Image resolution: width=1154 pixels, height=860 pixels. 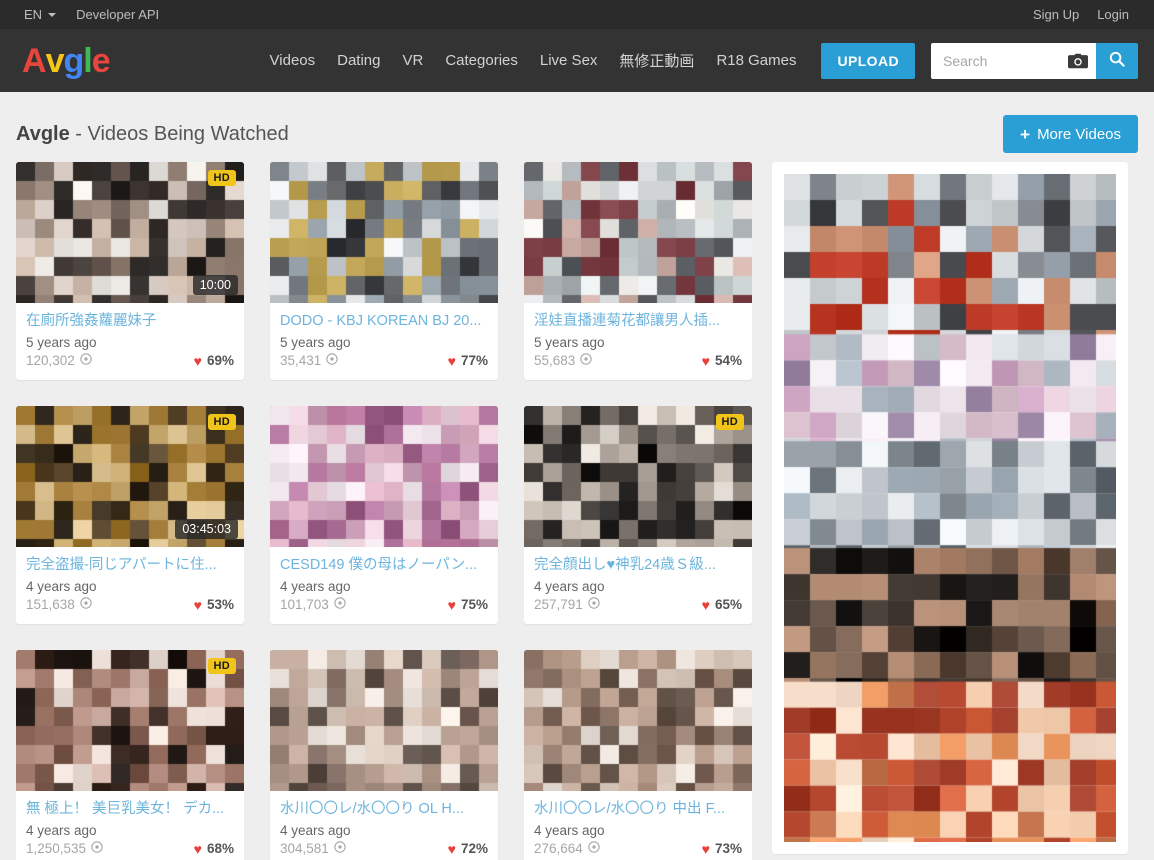 What do you see at coordinates (52, 14) in the screenshot?
I see `chevron-down-icon` at bounding box center [52, 14].